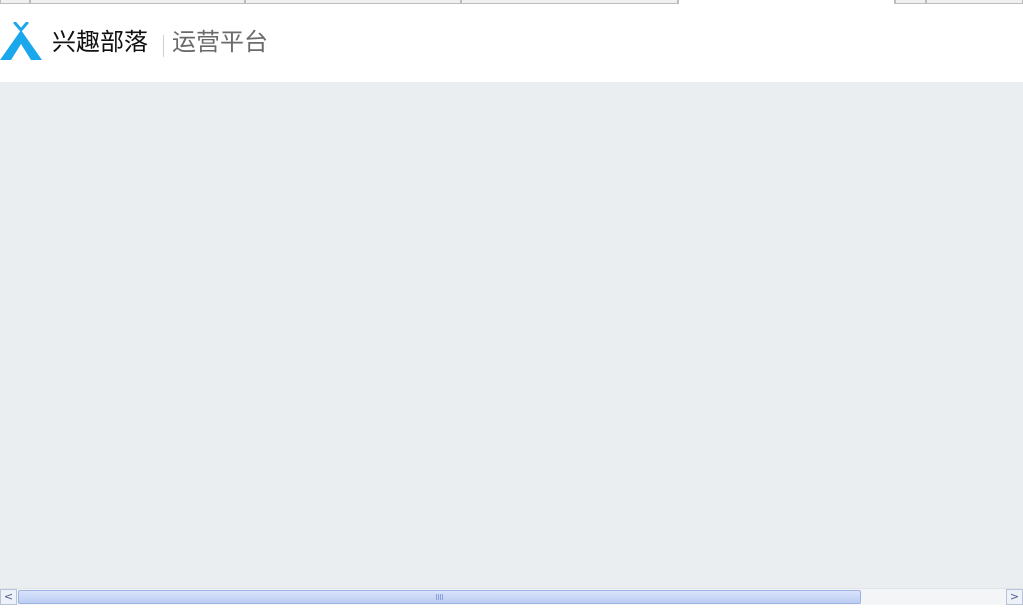 The image size is (1023, 609). Describe the element at coordinates (100, 42) in the screenshot. I see `brand-name: 兴趣部落` at that location.